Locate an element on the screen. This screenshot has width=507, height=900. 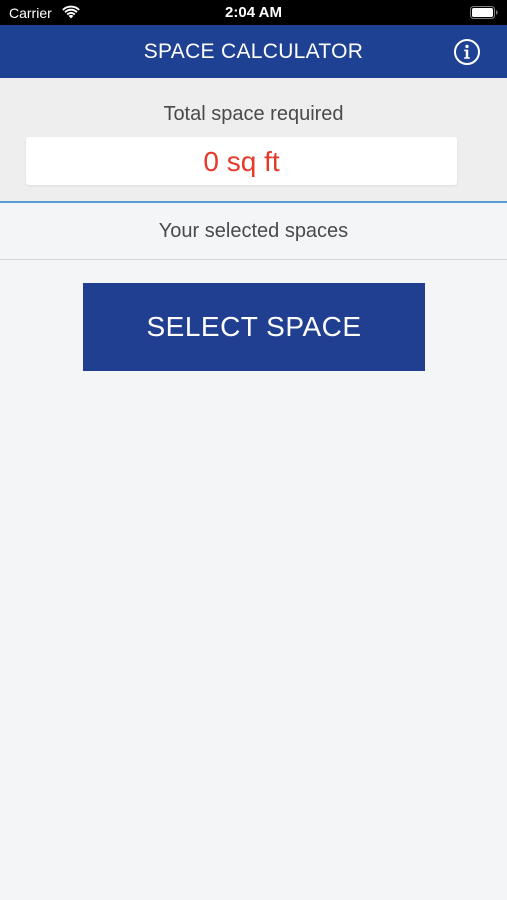
info-icon is located at coordinates (467, 52).